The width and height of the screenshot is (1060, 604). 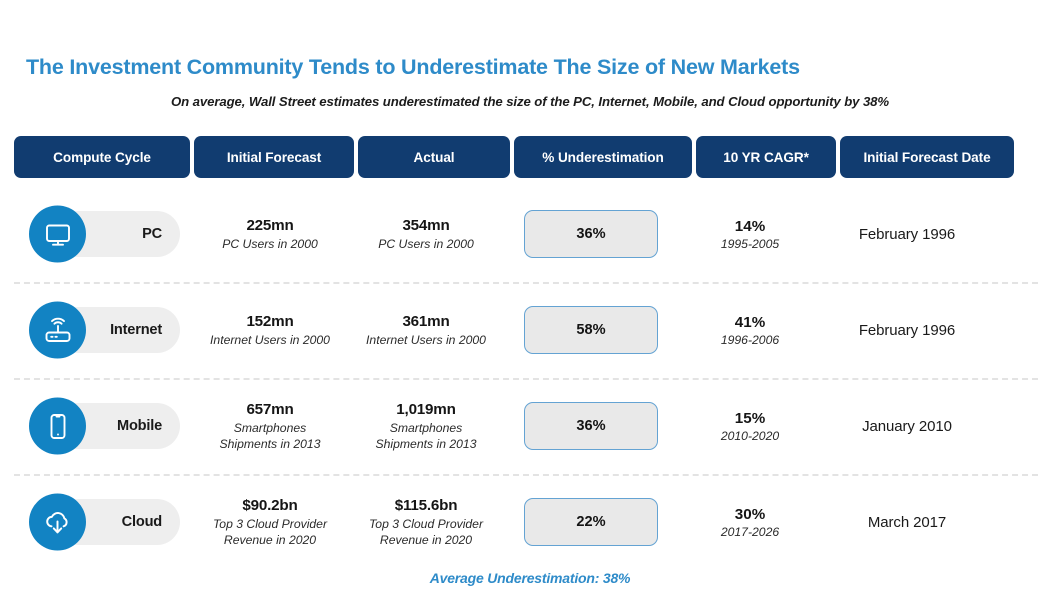 What do you see at coordinates (102, 522) in the screenshot?
I see `compute-cycle-cell: Cloud` at bounding box center [102, 522].